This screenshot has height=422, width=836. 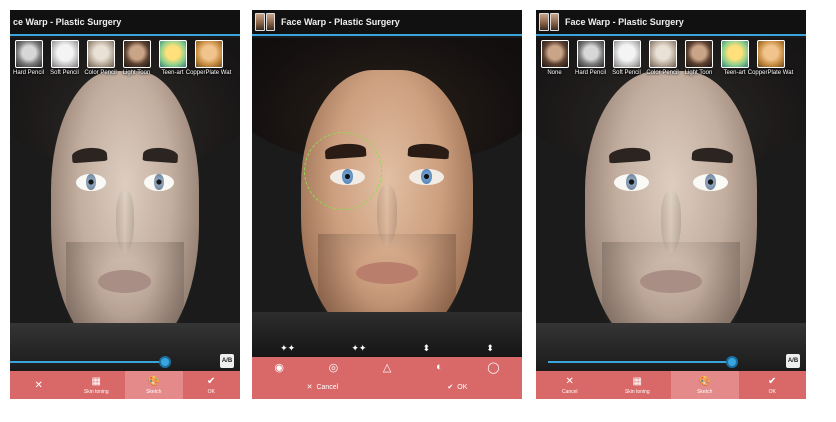 I want to click on bottom-toolbar: ✕ Cancel ▦ Skin toning 🎨 Sketch ✔ OK, so click(x=671, y=385).